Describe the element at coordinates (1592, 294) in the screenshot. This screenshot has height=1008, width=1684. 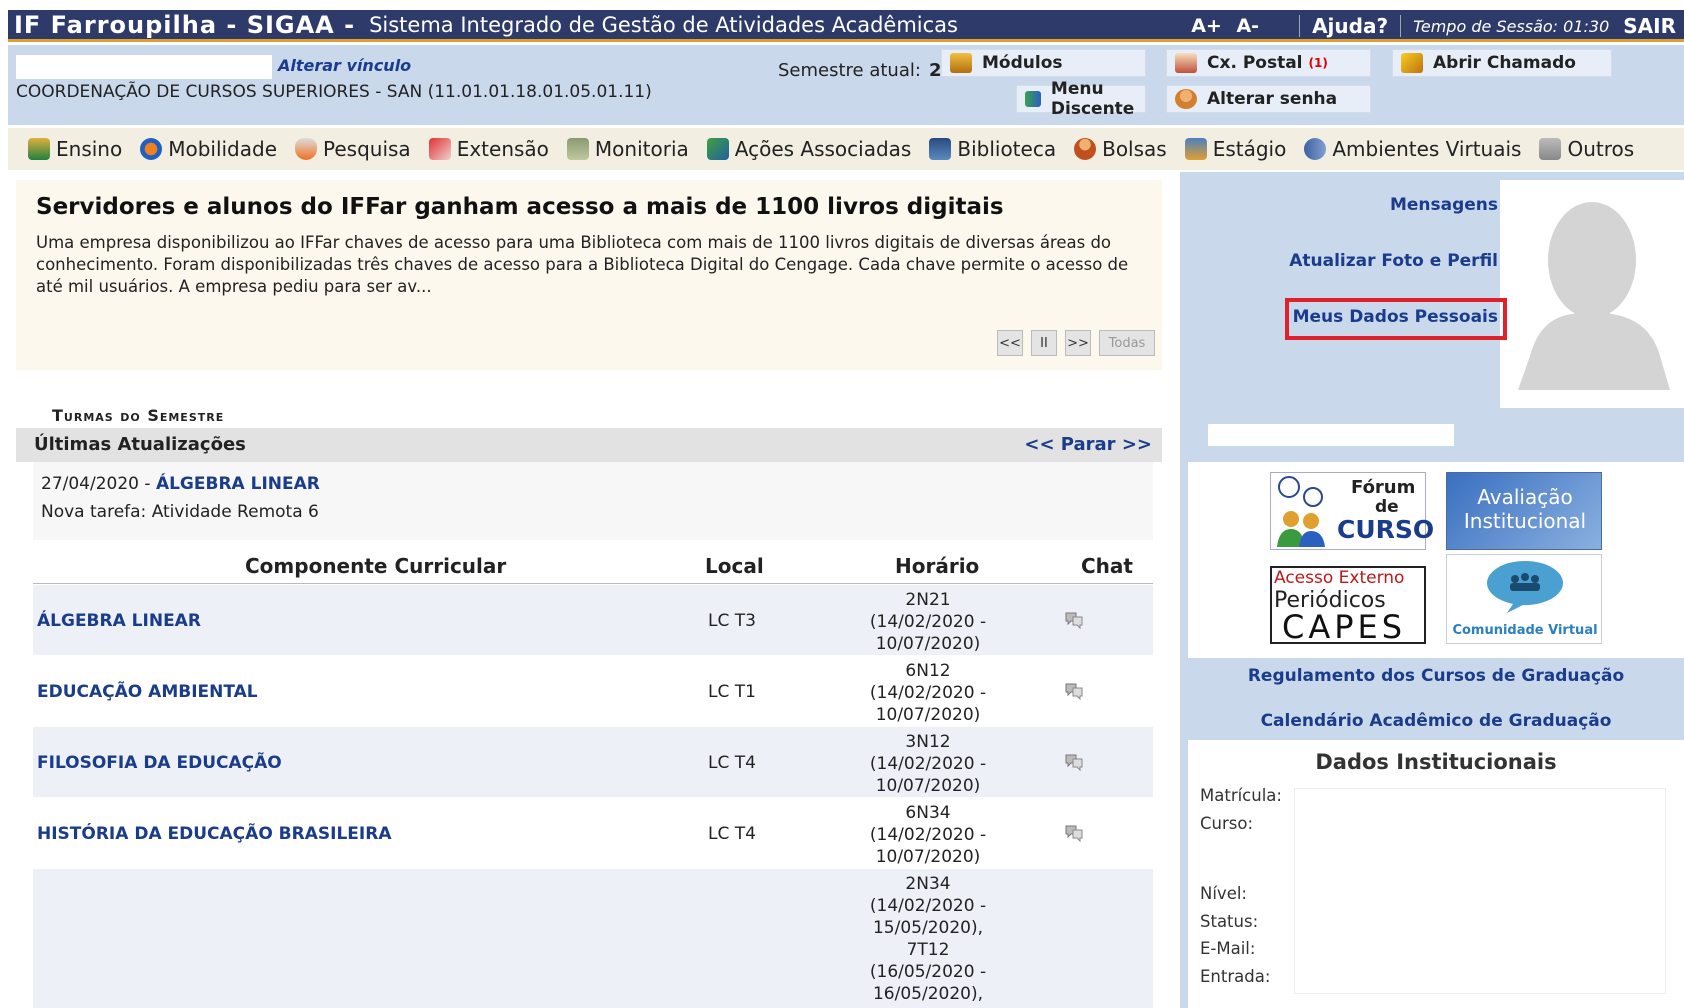
I see `profile-photo` at that location.